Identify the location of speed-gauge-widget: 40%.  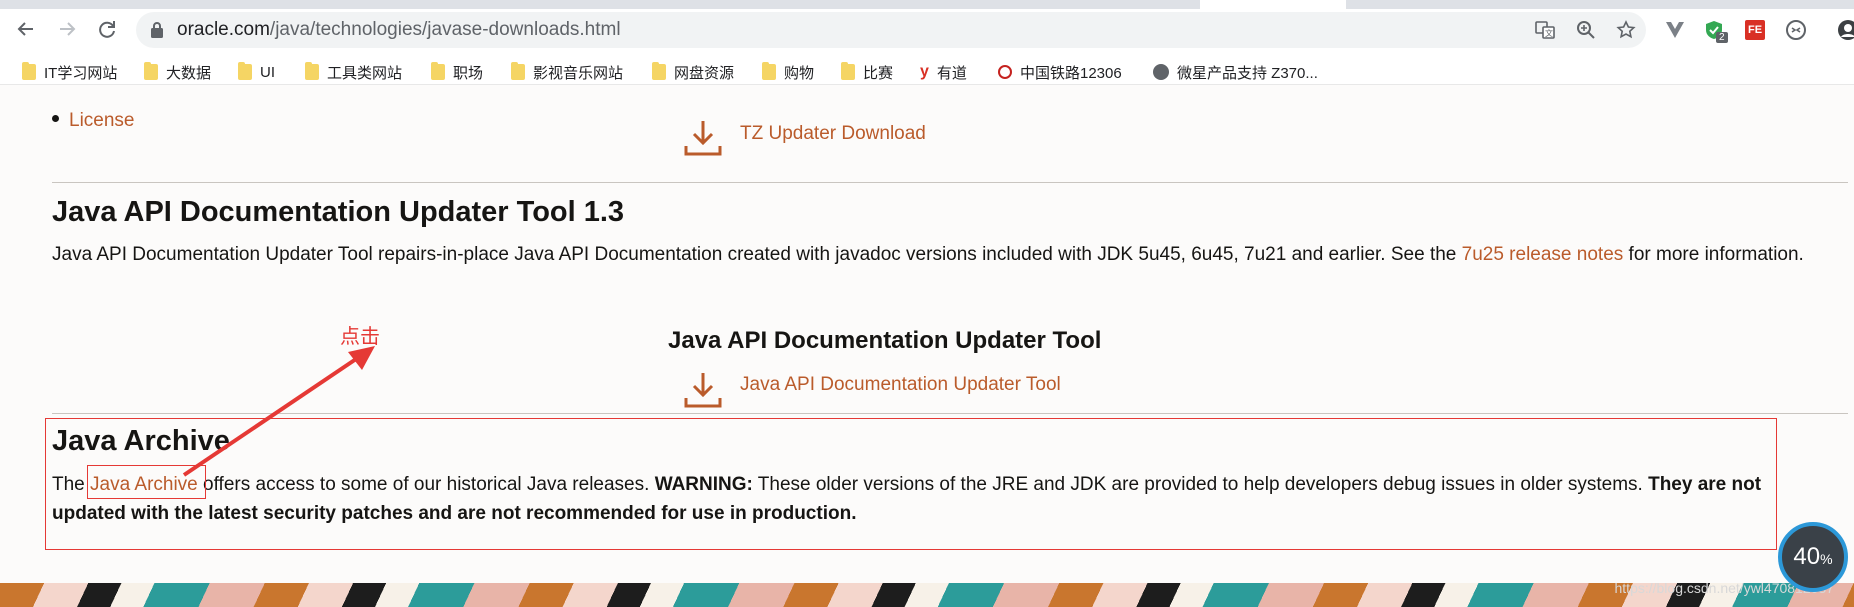
(1813, 557).